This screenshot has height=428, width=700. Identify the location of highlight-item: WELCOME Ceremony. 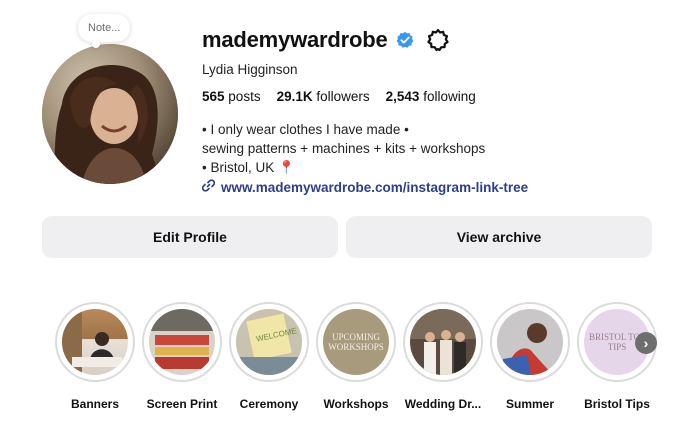
(269, 356).